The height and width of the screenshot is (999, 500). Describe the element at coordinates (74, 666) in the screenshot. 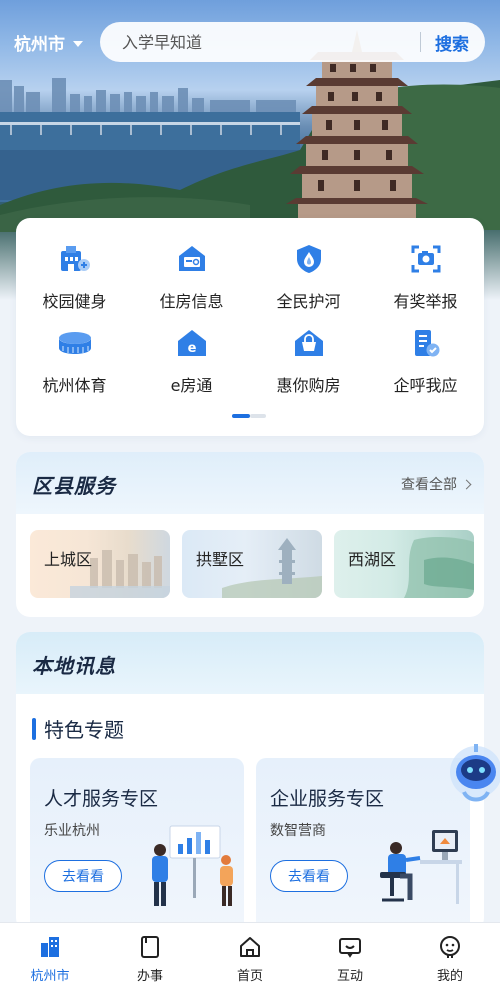

I see `news-title: 本地讯息` at that location.